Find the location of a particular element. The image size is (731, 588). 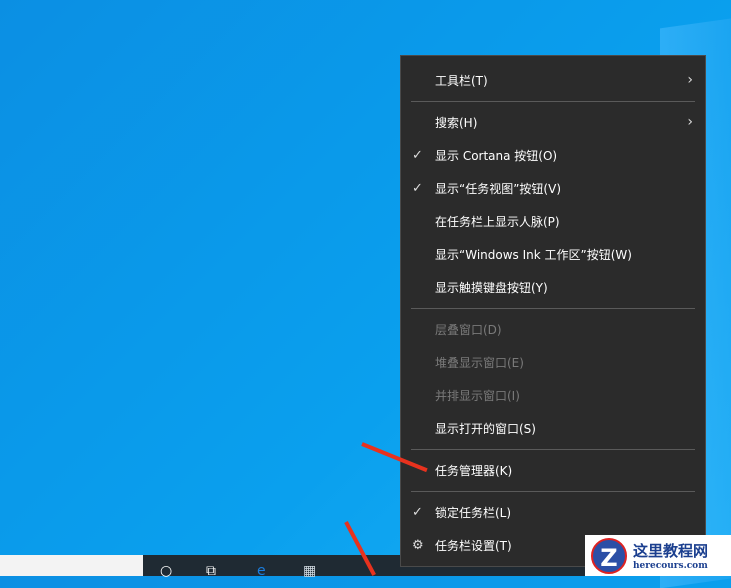

menu-item-label: 显示触摸键盘按钮(Y) is located at coordinates (491, 287).